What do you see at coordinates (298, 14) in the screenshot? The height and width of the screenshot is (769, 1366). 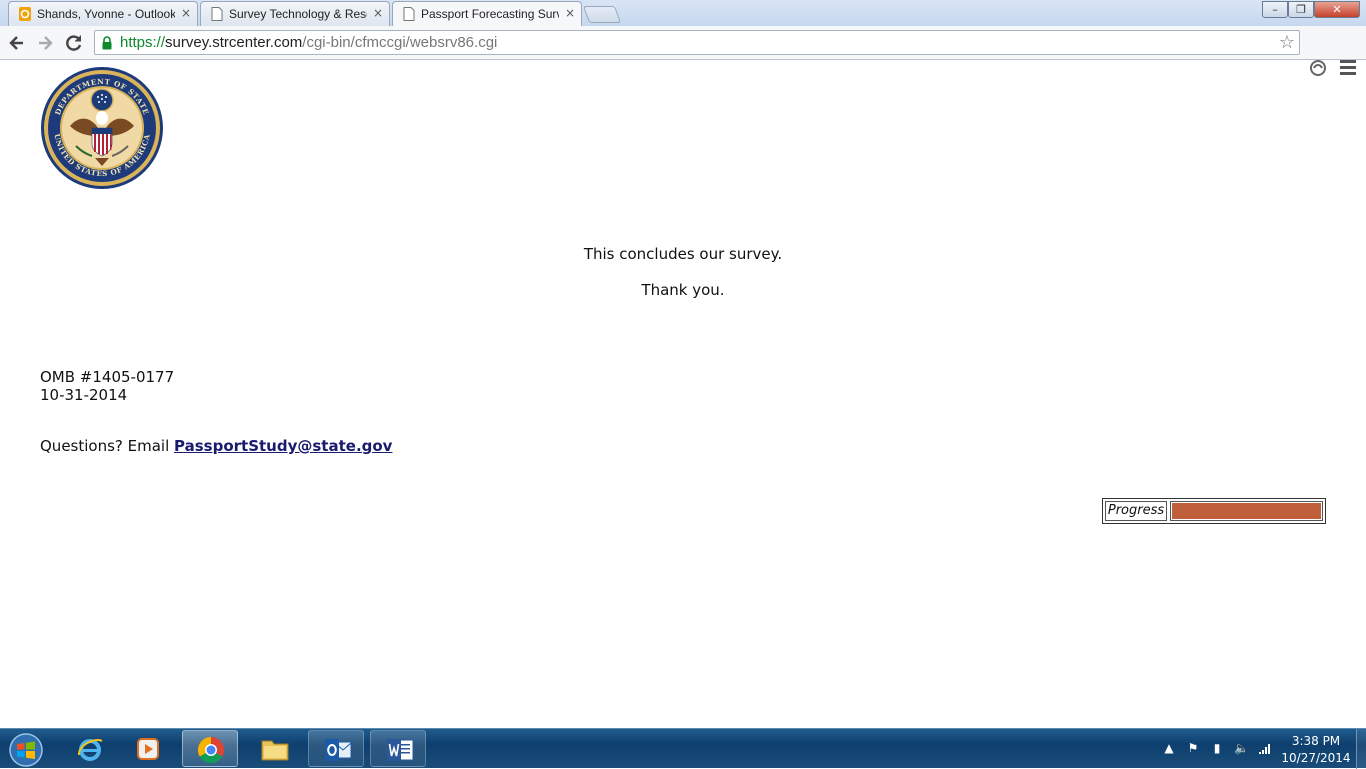 I see `tab-title: Survey Technology & Research` at bounding box center [298, 14].